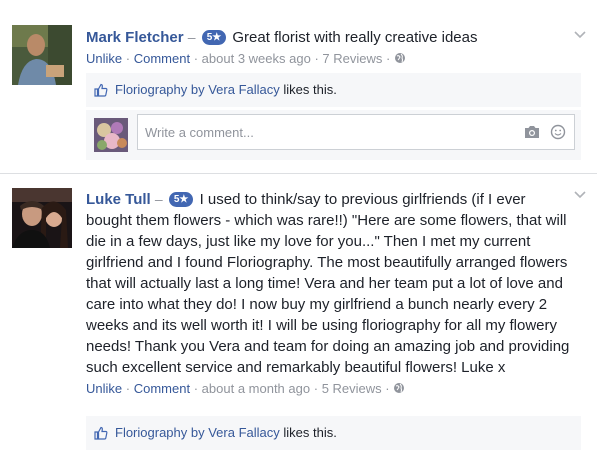 The height and width of the screenshot is (450, 597). I want to click on author-name: Luke Tull, so click(118, 199).